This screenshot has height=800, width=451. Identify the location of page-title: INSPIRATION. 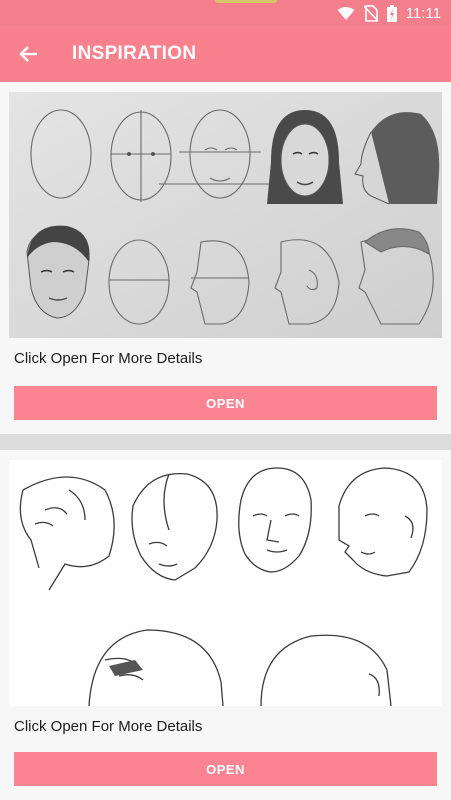
(134, 53).